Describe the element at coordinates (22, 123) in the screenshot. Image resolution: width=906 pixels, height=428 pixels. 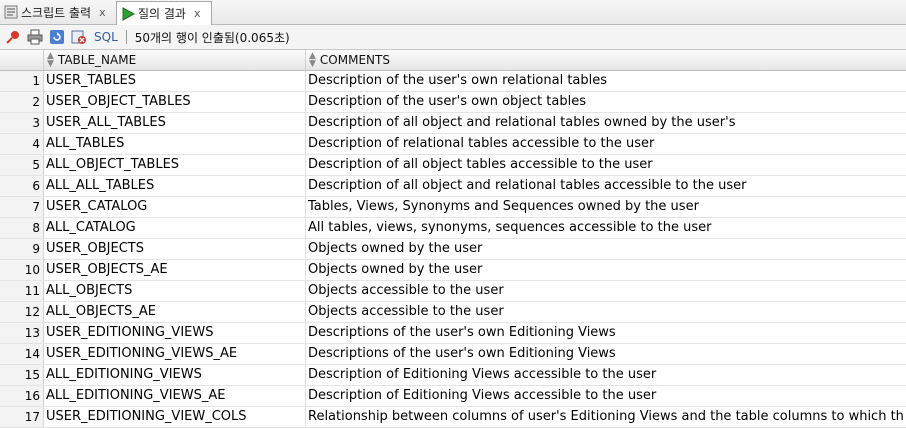
I see `row-number: 3` at that location.